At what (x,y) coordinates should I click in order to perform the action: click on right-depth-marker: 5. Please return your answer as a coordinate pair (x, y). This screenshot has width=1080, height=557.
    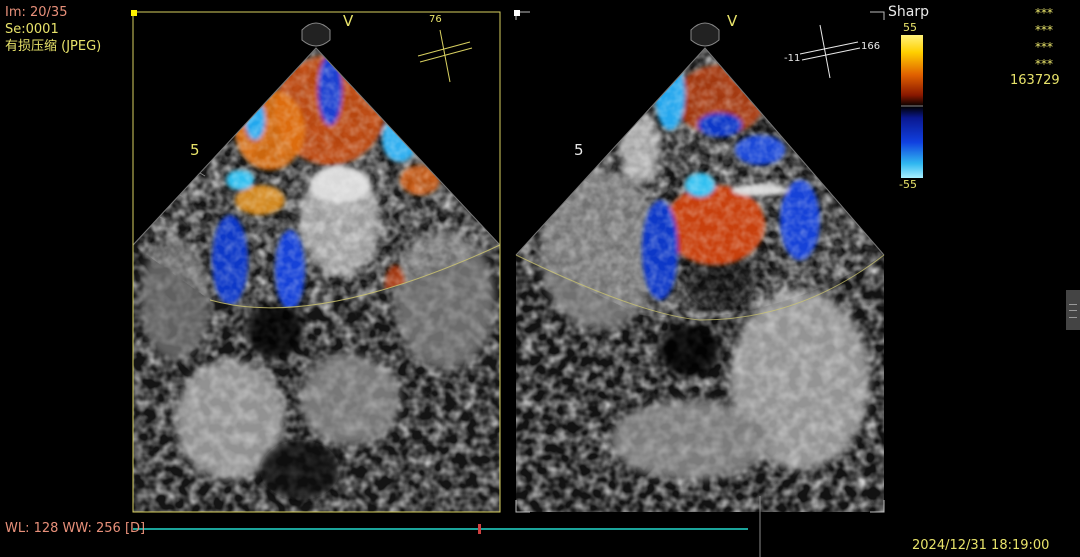
    Looking at the image, I should click on (579, 150).